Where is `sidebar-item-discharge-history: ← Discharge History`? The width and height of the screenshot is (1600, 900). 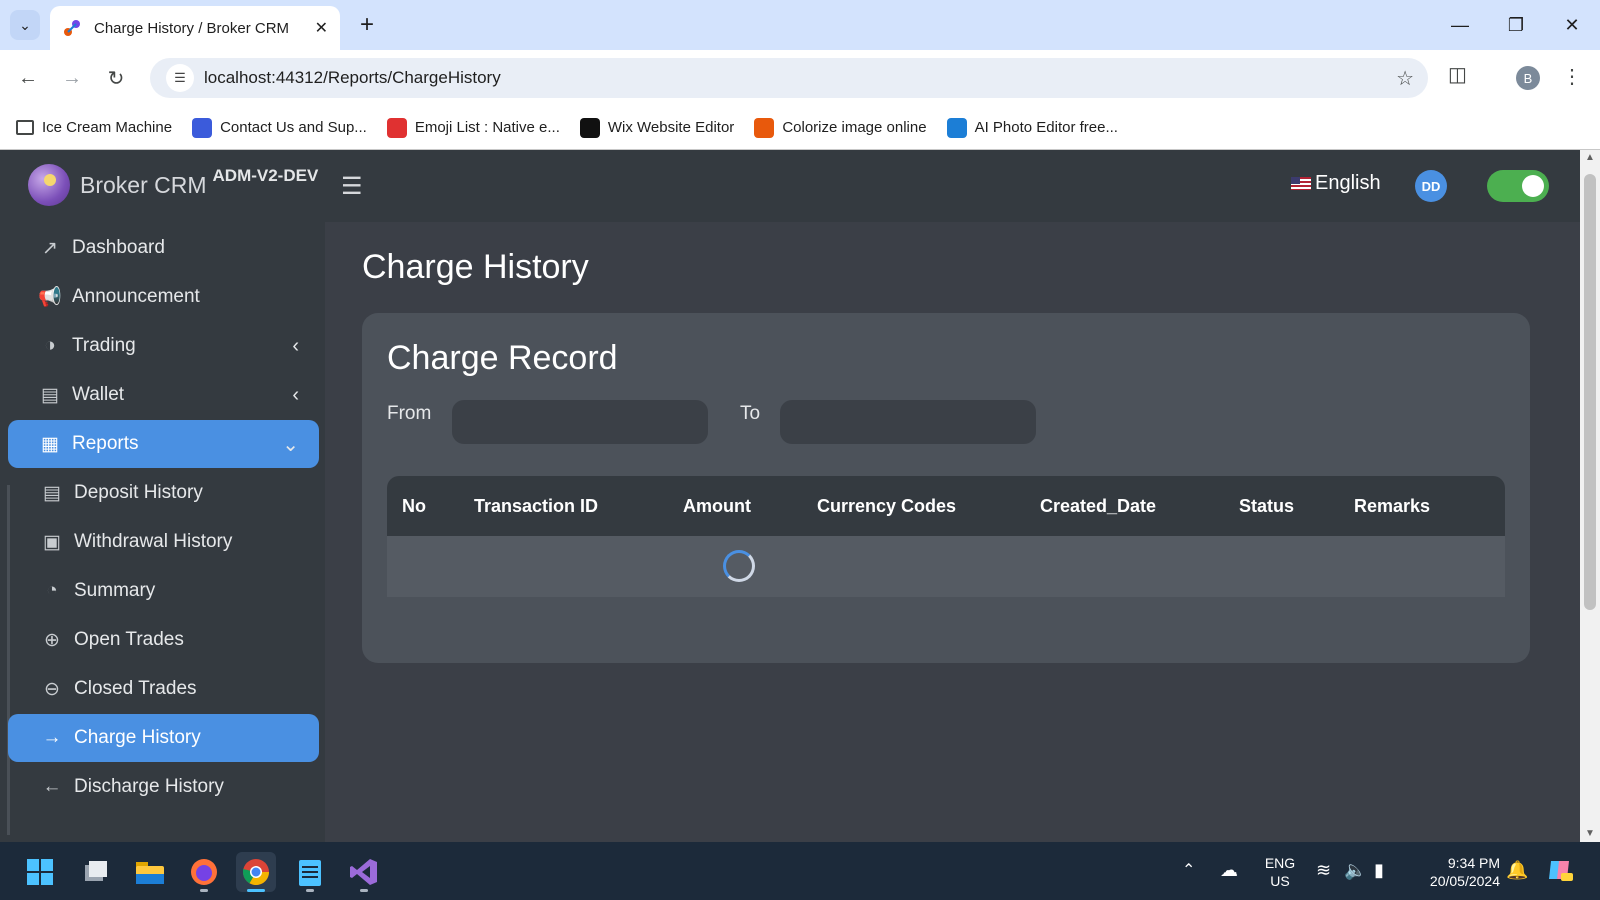 sidebar-item-discharge-history: ← Discharge History is located at coordinates (163, 787).